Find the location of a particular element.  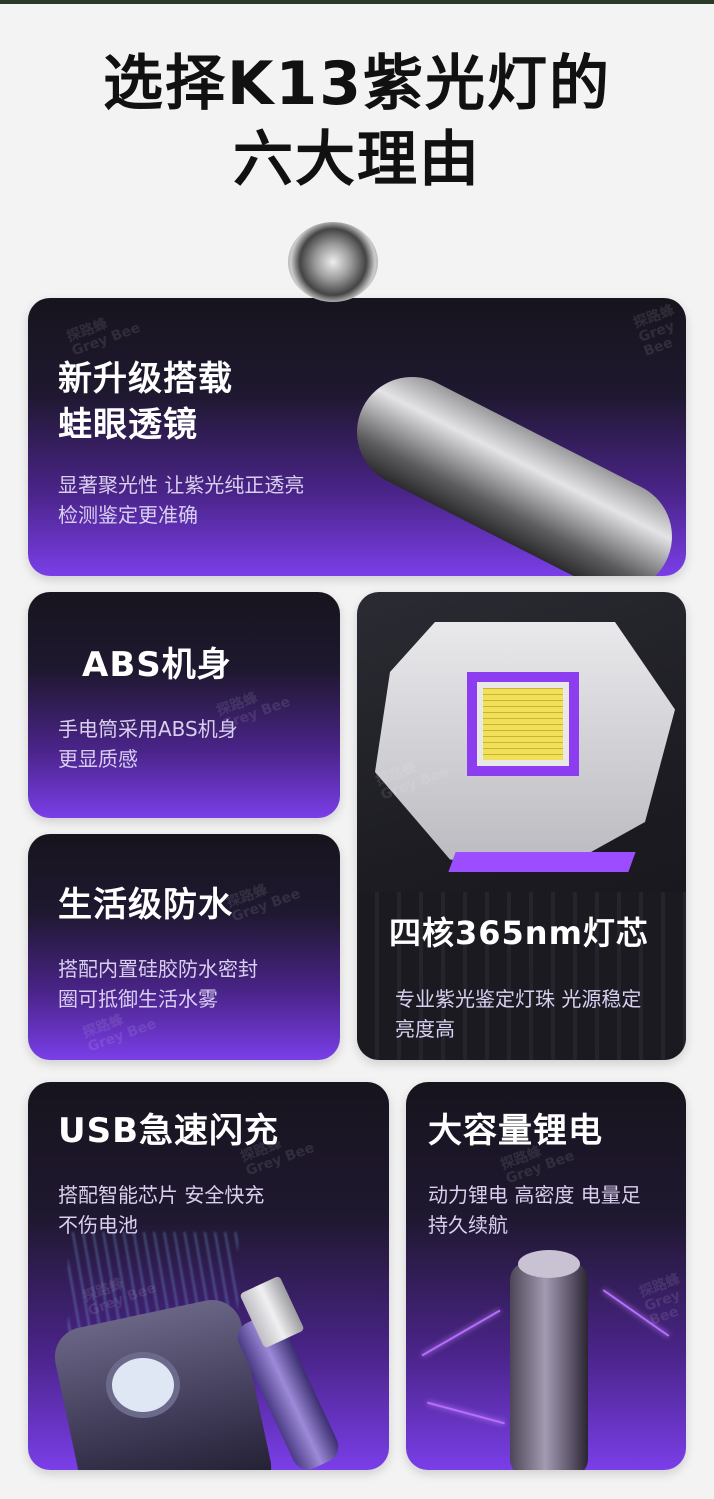

led-plate-edge is located at coordinates (542, 862).